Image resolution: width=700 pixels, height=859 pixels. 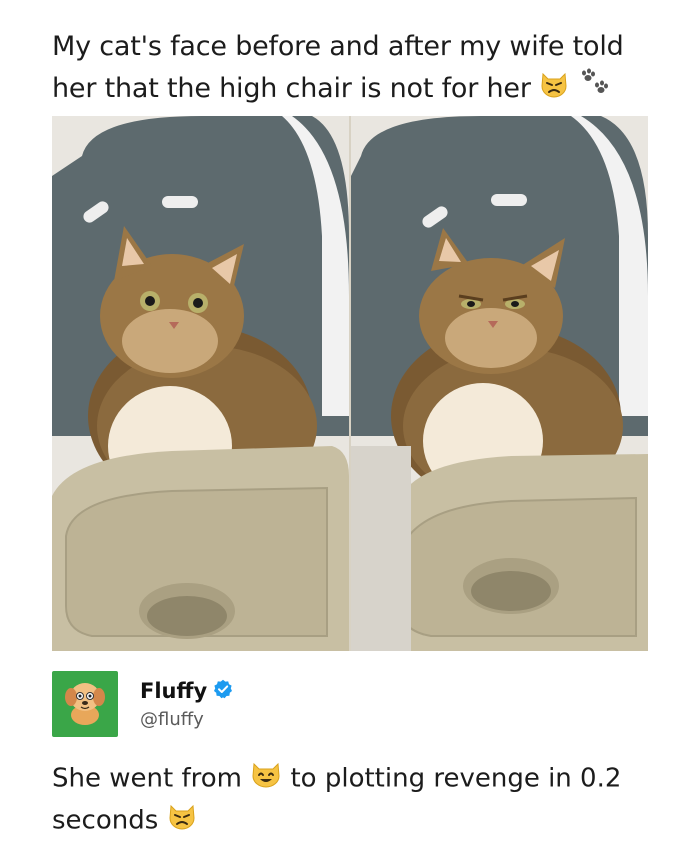 What do you see at coordinates (186, 719) in the screenshot?
I see `author-handle: @fluffy` at bounding box center [186, 719].